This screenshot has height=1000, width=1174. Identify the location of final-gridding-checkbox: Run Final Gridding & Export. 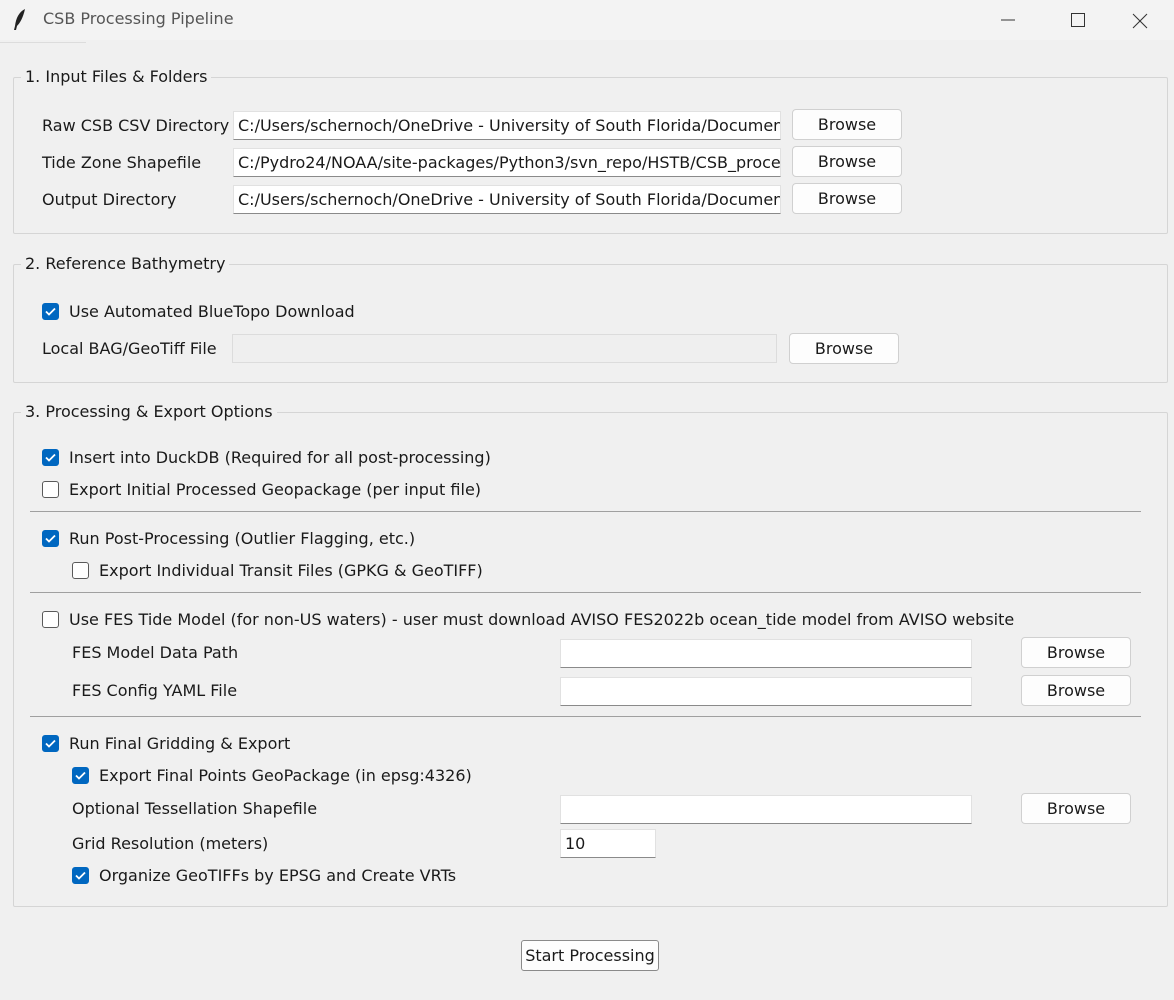
(166, 743).